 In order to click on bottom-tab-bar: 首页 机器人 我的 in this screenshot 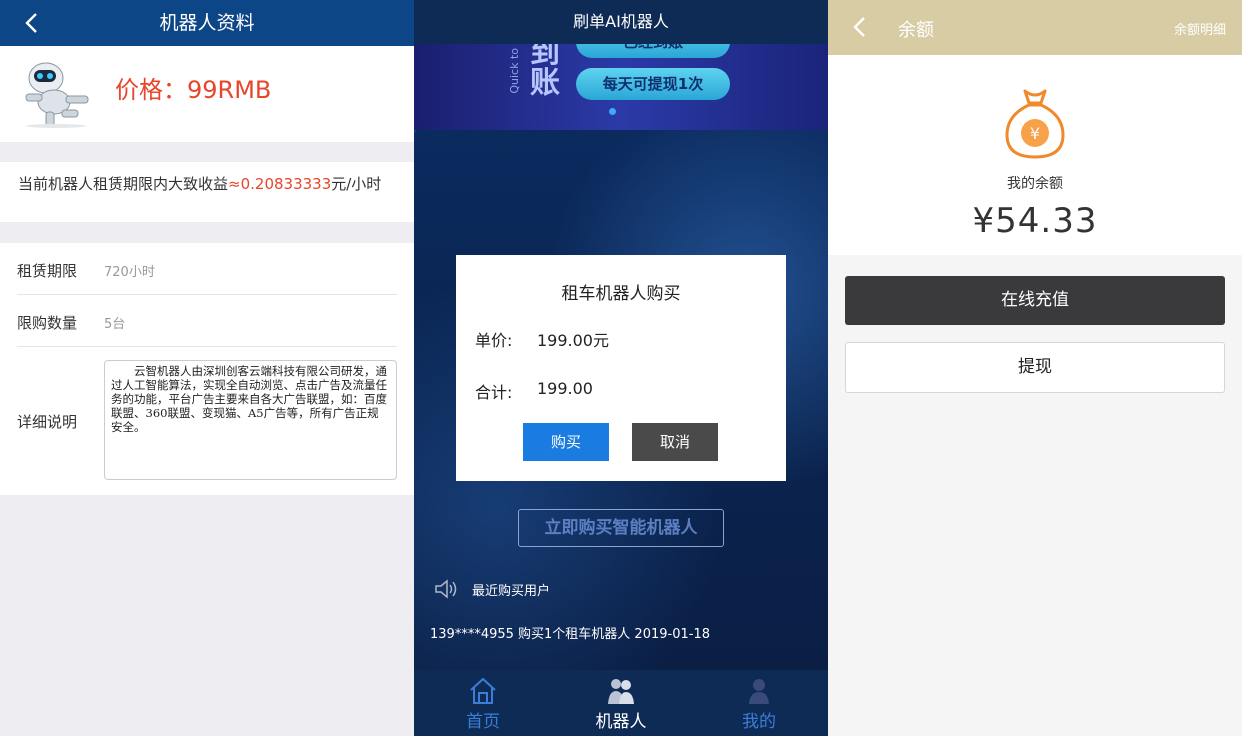, I will do `click(621, 703)`.